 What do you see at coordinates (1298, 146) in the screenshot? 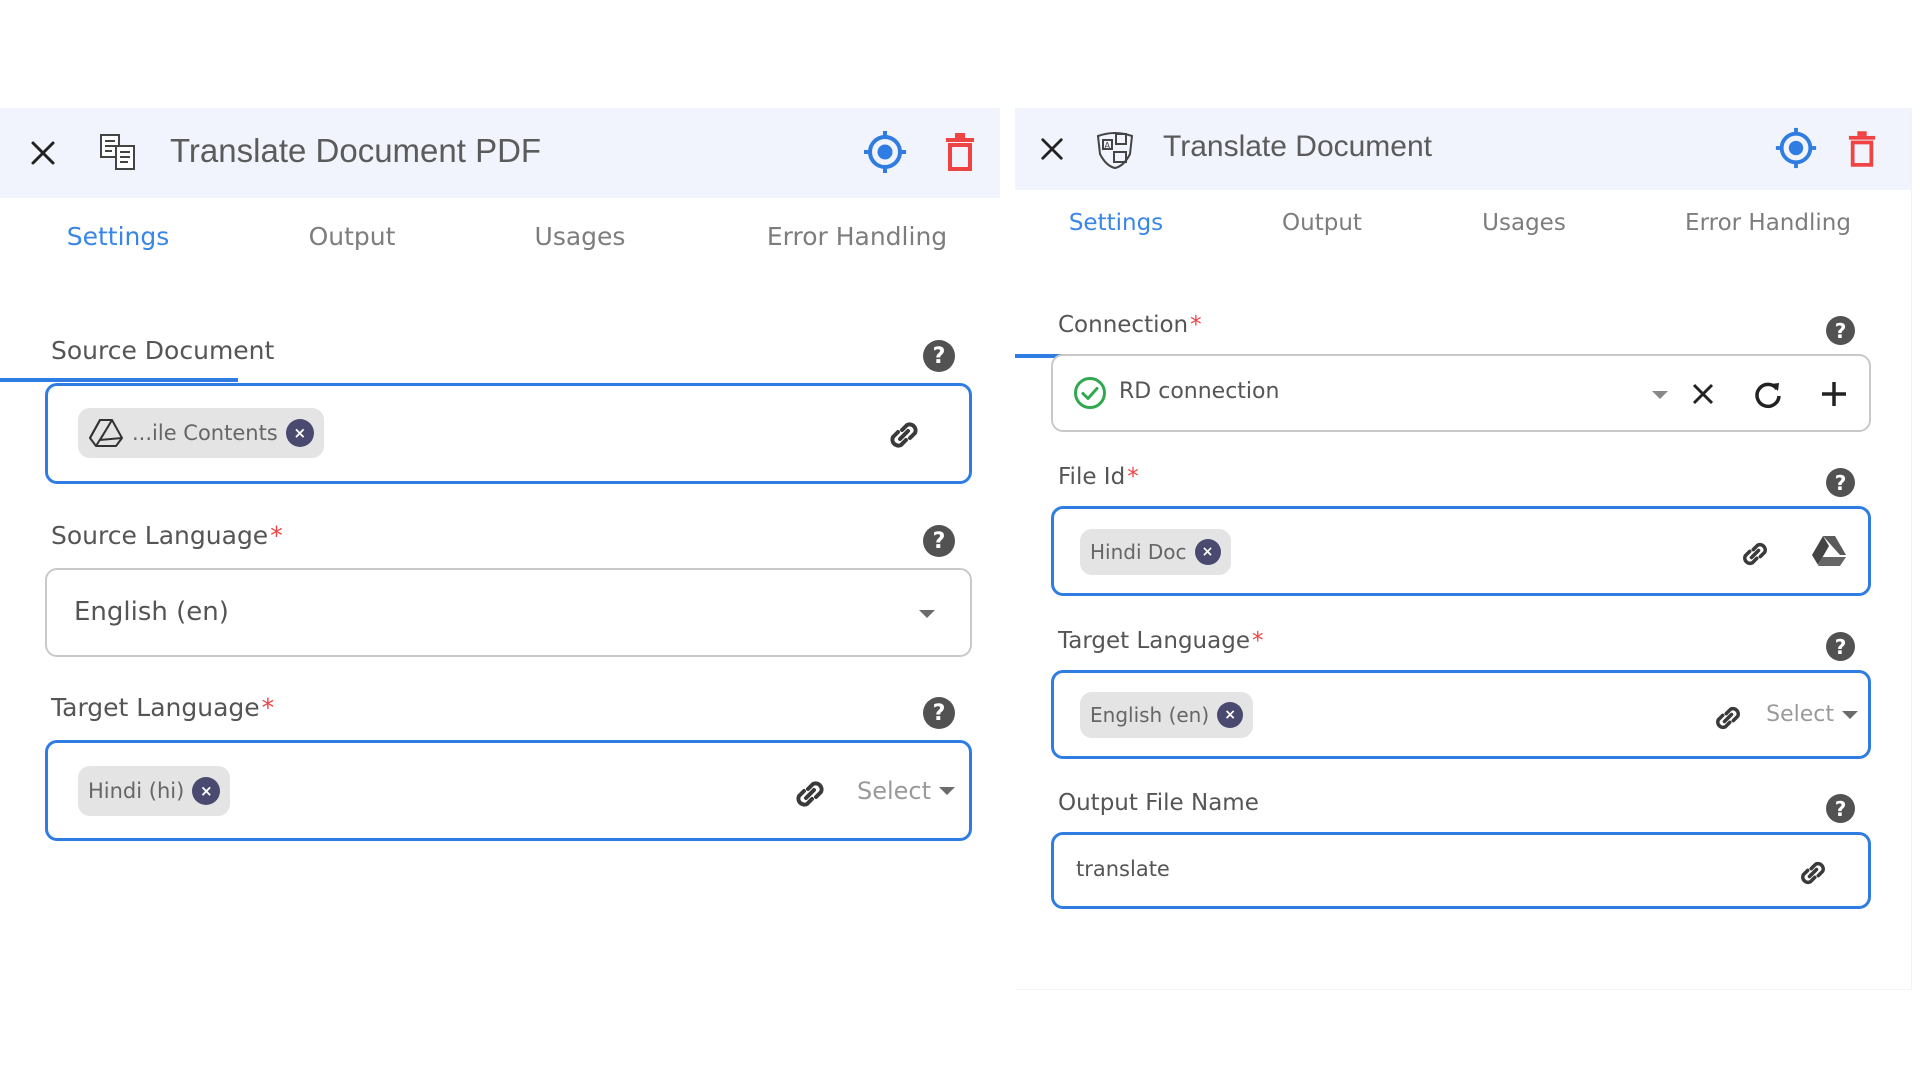
I see `panel-title: Translate Document` at bounding box center [1298, 146].